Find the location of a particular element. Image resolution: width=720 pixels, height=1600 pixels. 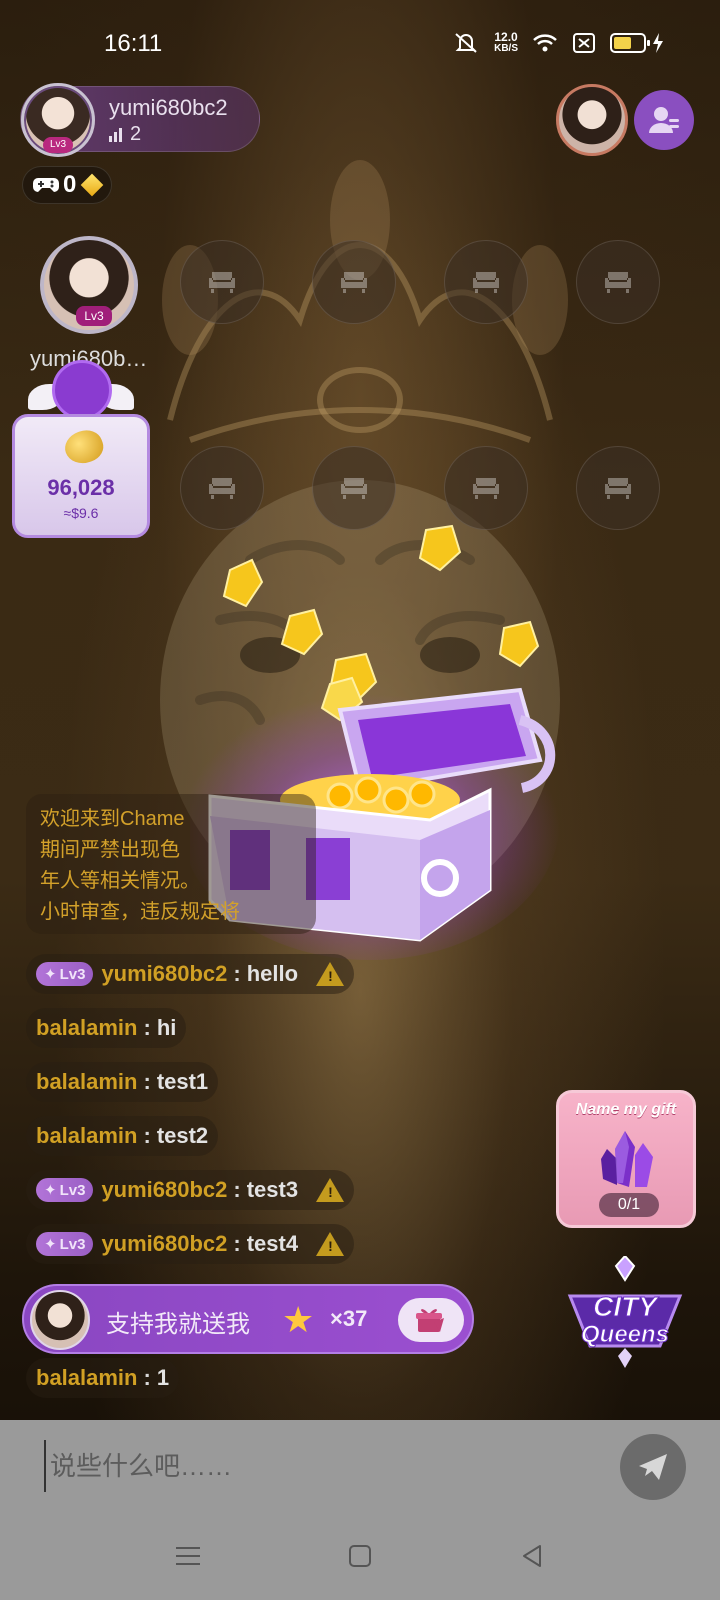

mute-bell-icon is located at coordinates (466, 43).